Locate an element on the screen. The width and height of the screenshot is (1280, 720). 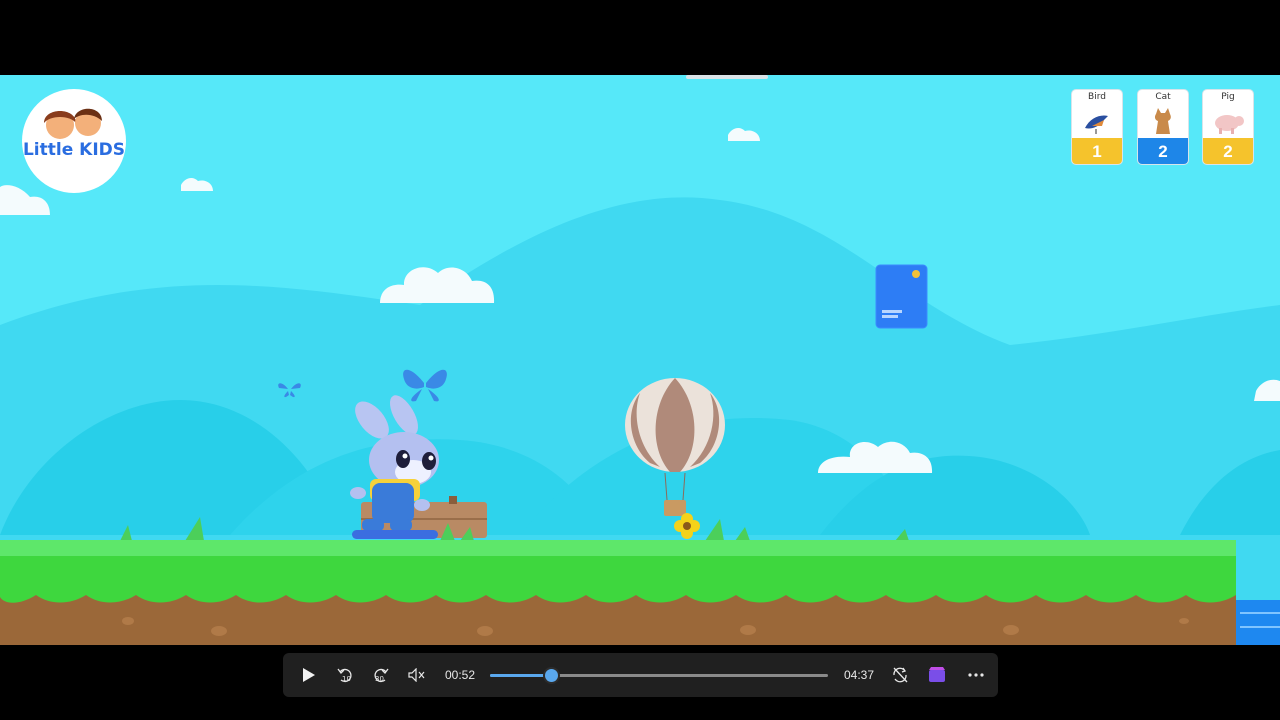
pig-icon is located at coordinates (1229, 124).